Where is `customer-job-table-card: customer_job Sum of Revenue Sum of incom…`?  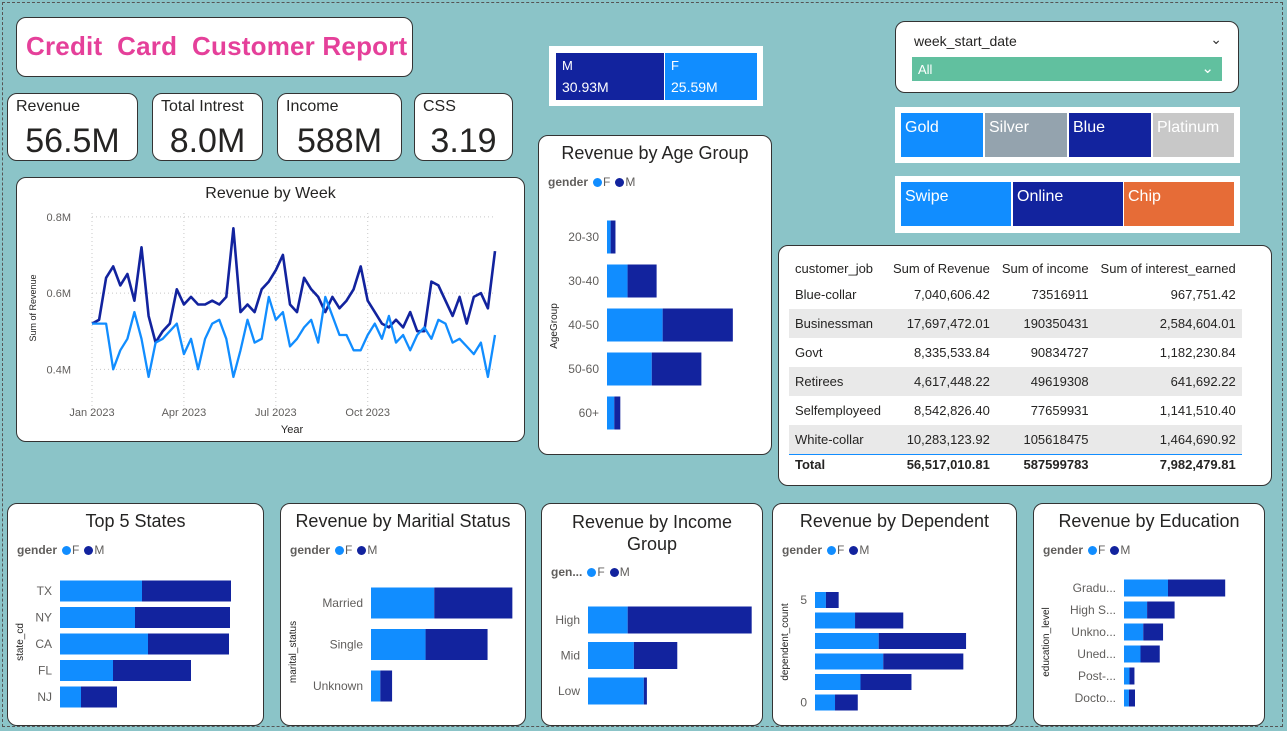
customer-job-table-card: customer_job Sum of Revenue Sum of incom… is located at coordinates (1025, 365).